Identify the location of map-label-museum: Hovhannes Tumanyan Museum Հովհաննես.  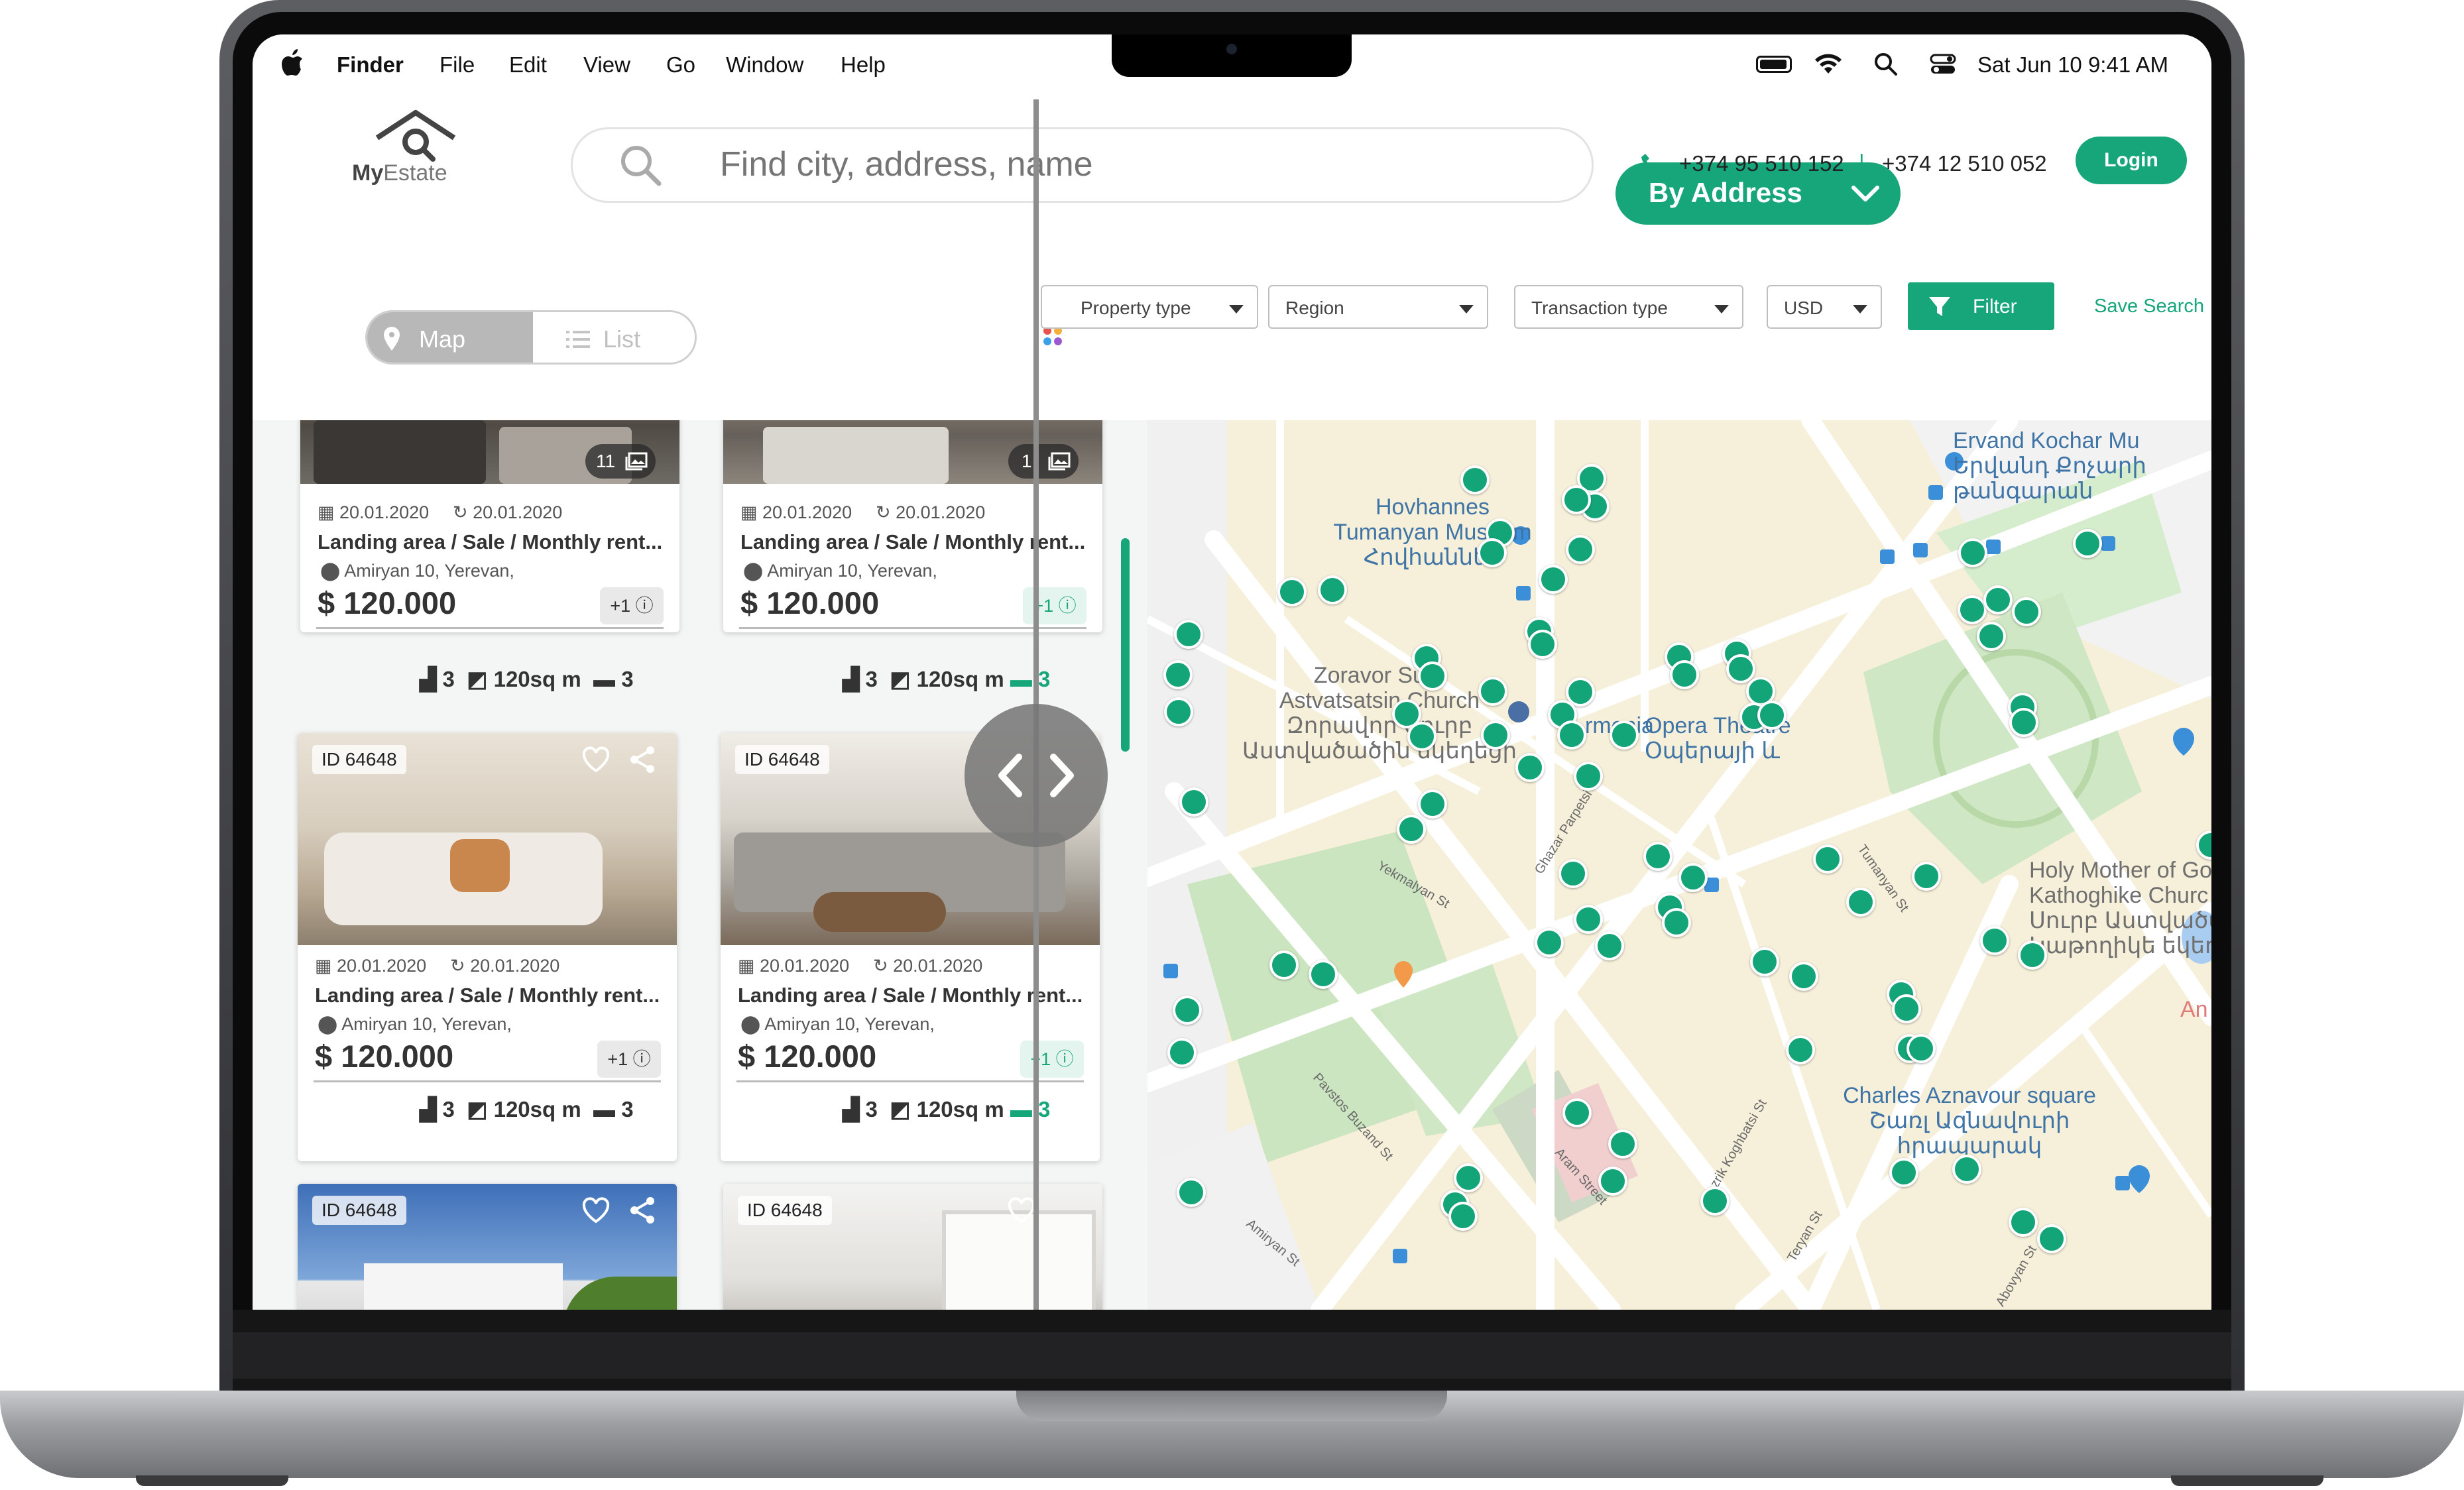
(1433, 532).